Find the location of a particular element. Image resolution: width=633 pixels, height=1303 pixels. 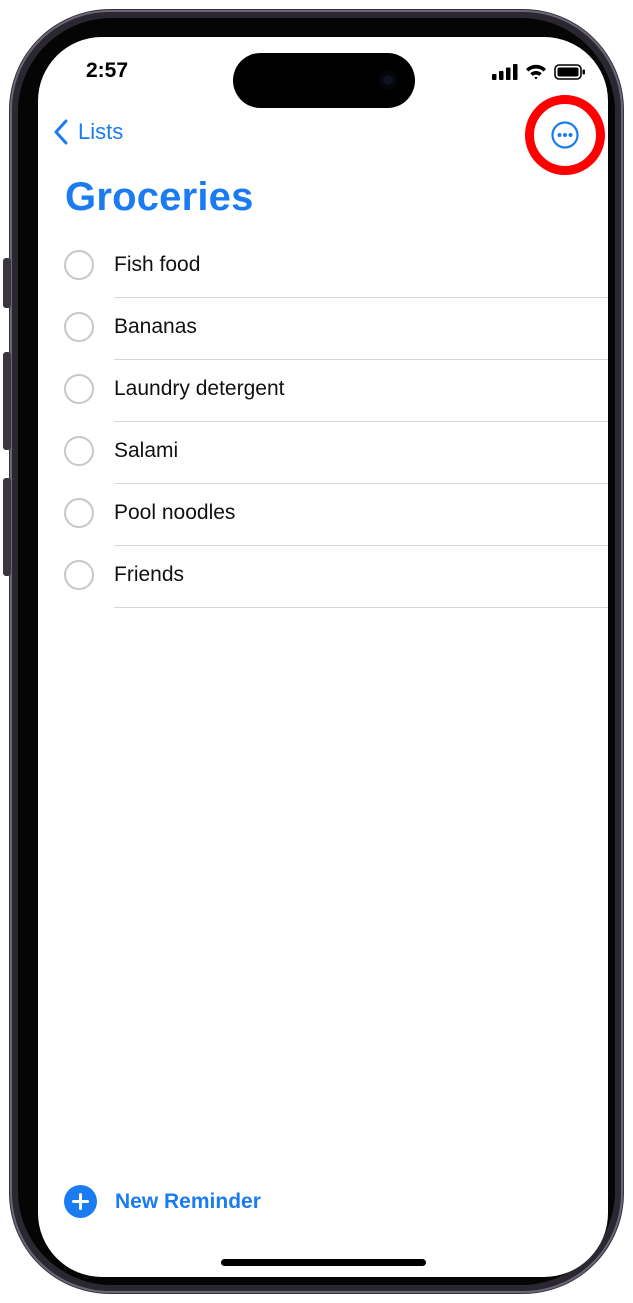

front-camera-icon is located at coordinates (388, 80).